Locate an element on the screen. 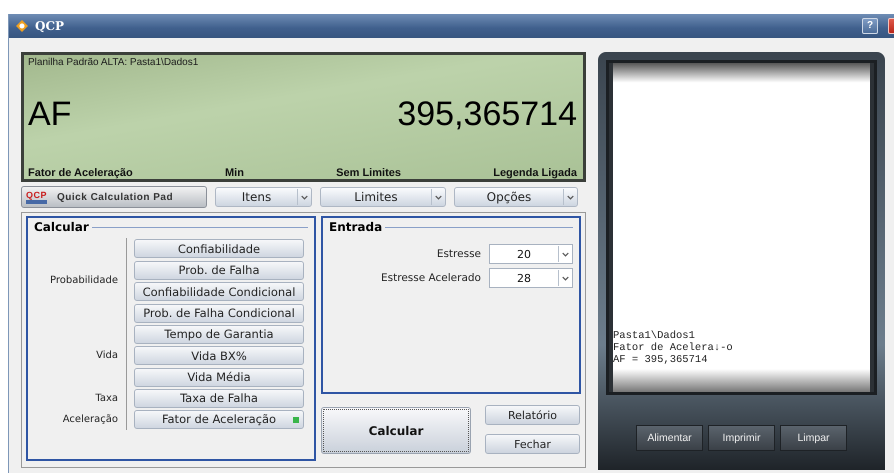  menu-dropdown: Limites is located at coordinates (383, 197).